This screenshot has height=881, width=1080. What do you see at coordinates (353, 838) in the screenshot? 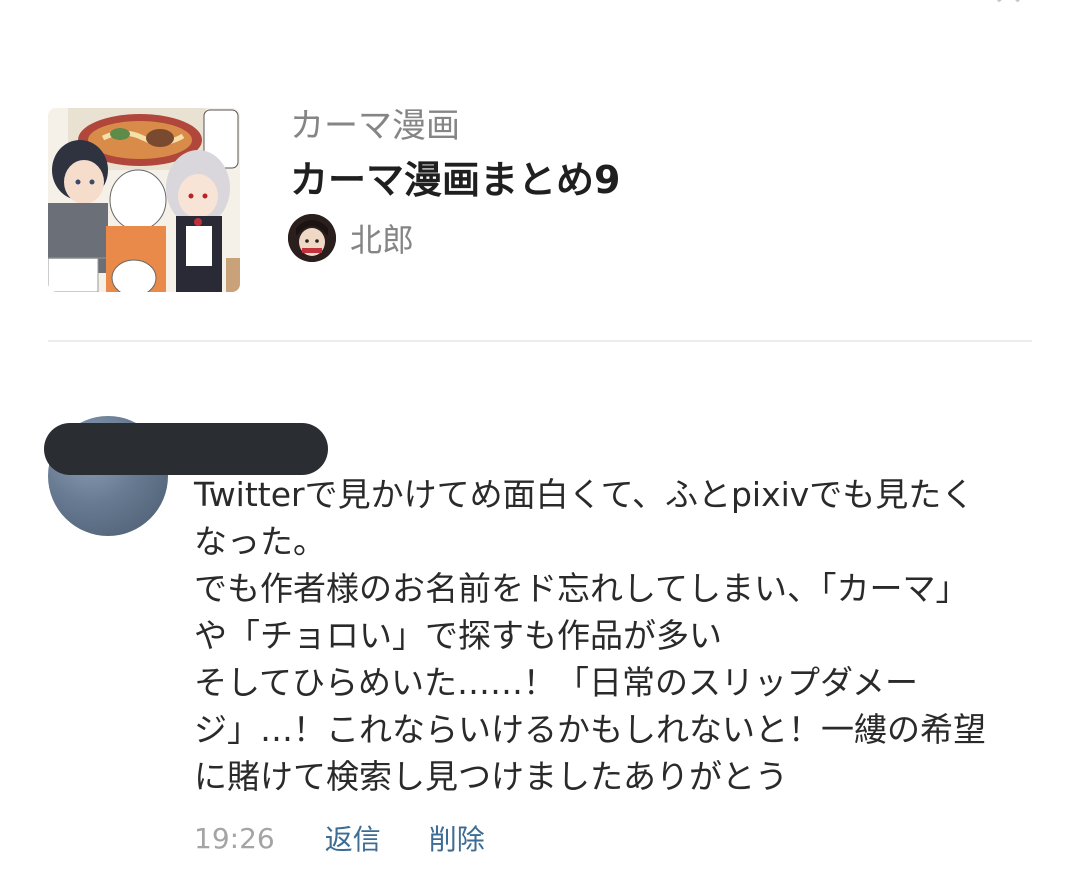
I see `reply-button: 返信` at bounding box center [353, 838].